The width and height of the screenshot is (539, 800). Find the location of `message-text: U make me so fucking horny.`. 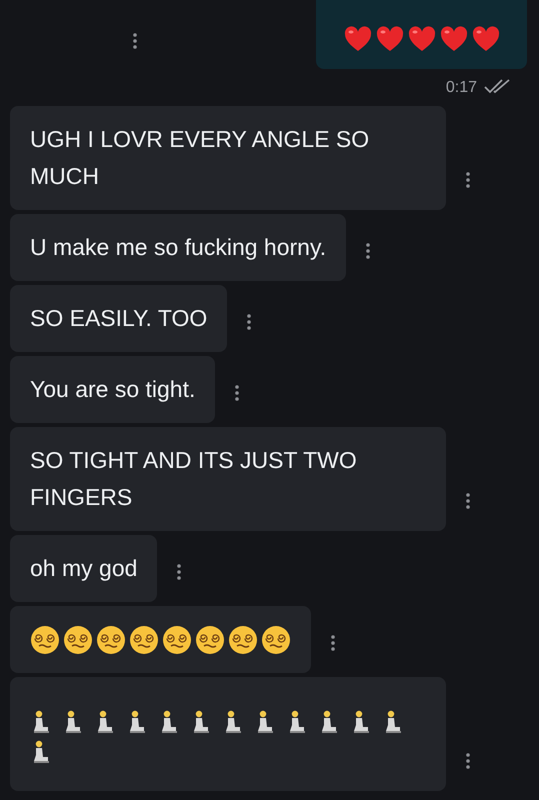

message-text: U make me so fucking horny. is located at coordinates (178, 247).